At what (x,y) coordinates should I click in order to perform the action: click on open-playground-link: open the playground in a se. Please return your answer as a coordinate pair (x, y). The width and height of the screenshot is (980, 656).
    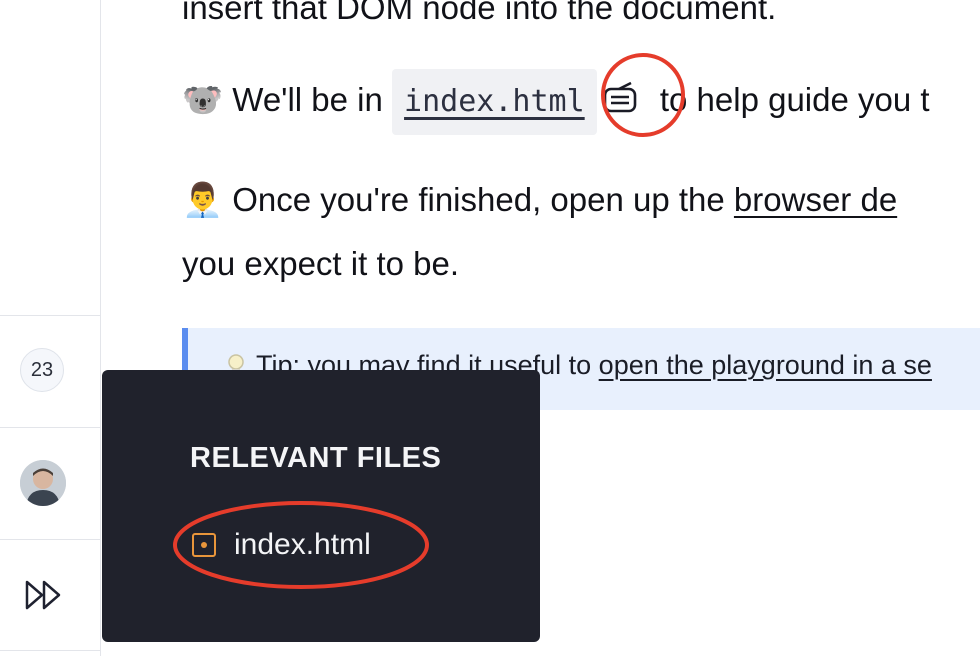
    Looking at the image, I should click on (765, 365).